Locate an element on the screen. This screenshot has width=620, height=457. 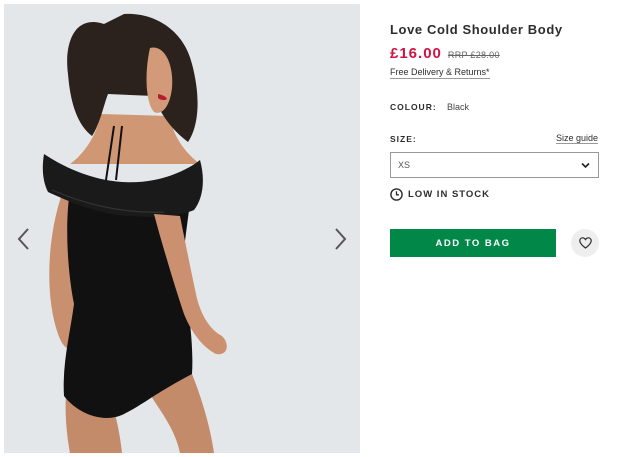
chevron-left-icon is located at coordinates (23, 239).